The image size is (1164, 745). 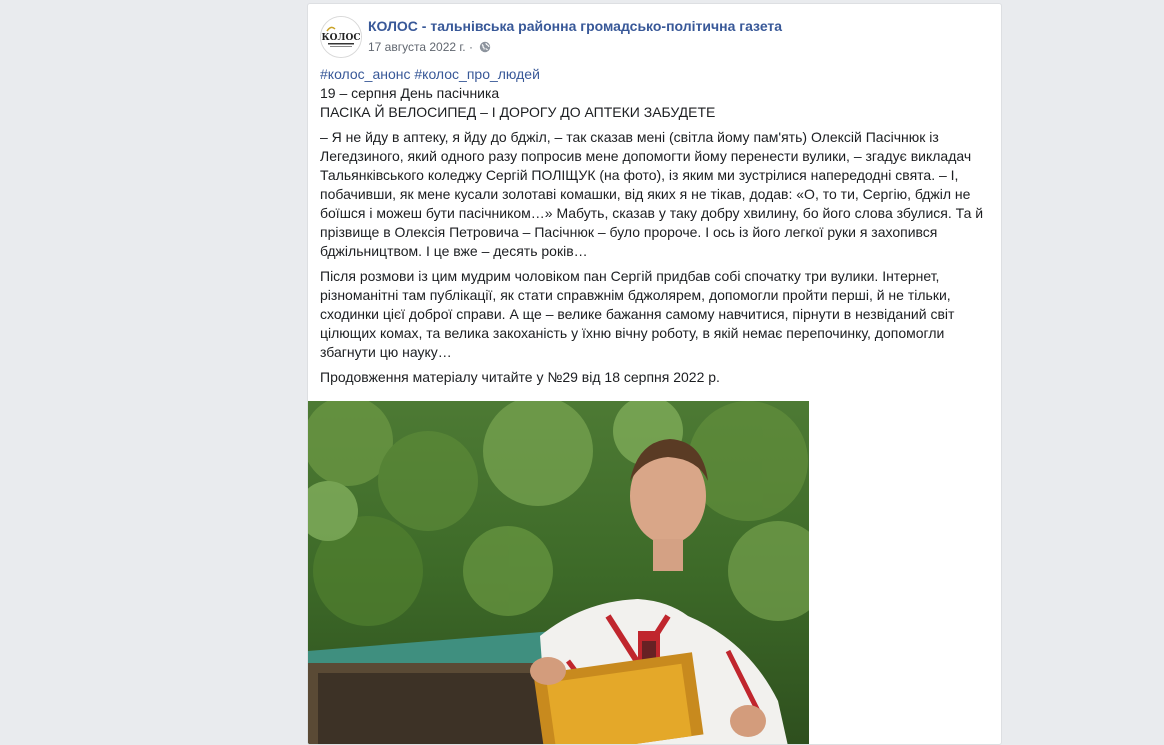 What do you see at coordinates (410, 93) in the screenshot?
I see `post-subtitle: 19 – серпня День пасічника` at bounding box center [410, 93].